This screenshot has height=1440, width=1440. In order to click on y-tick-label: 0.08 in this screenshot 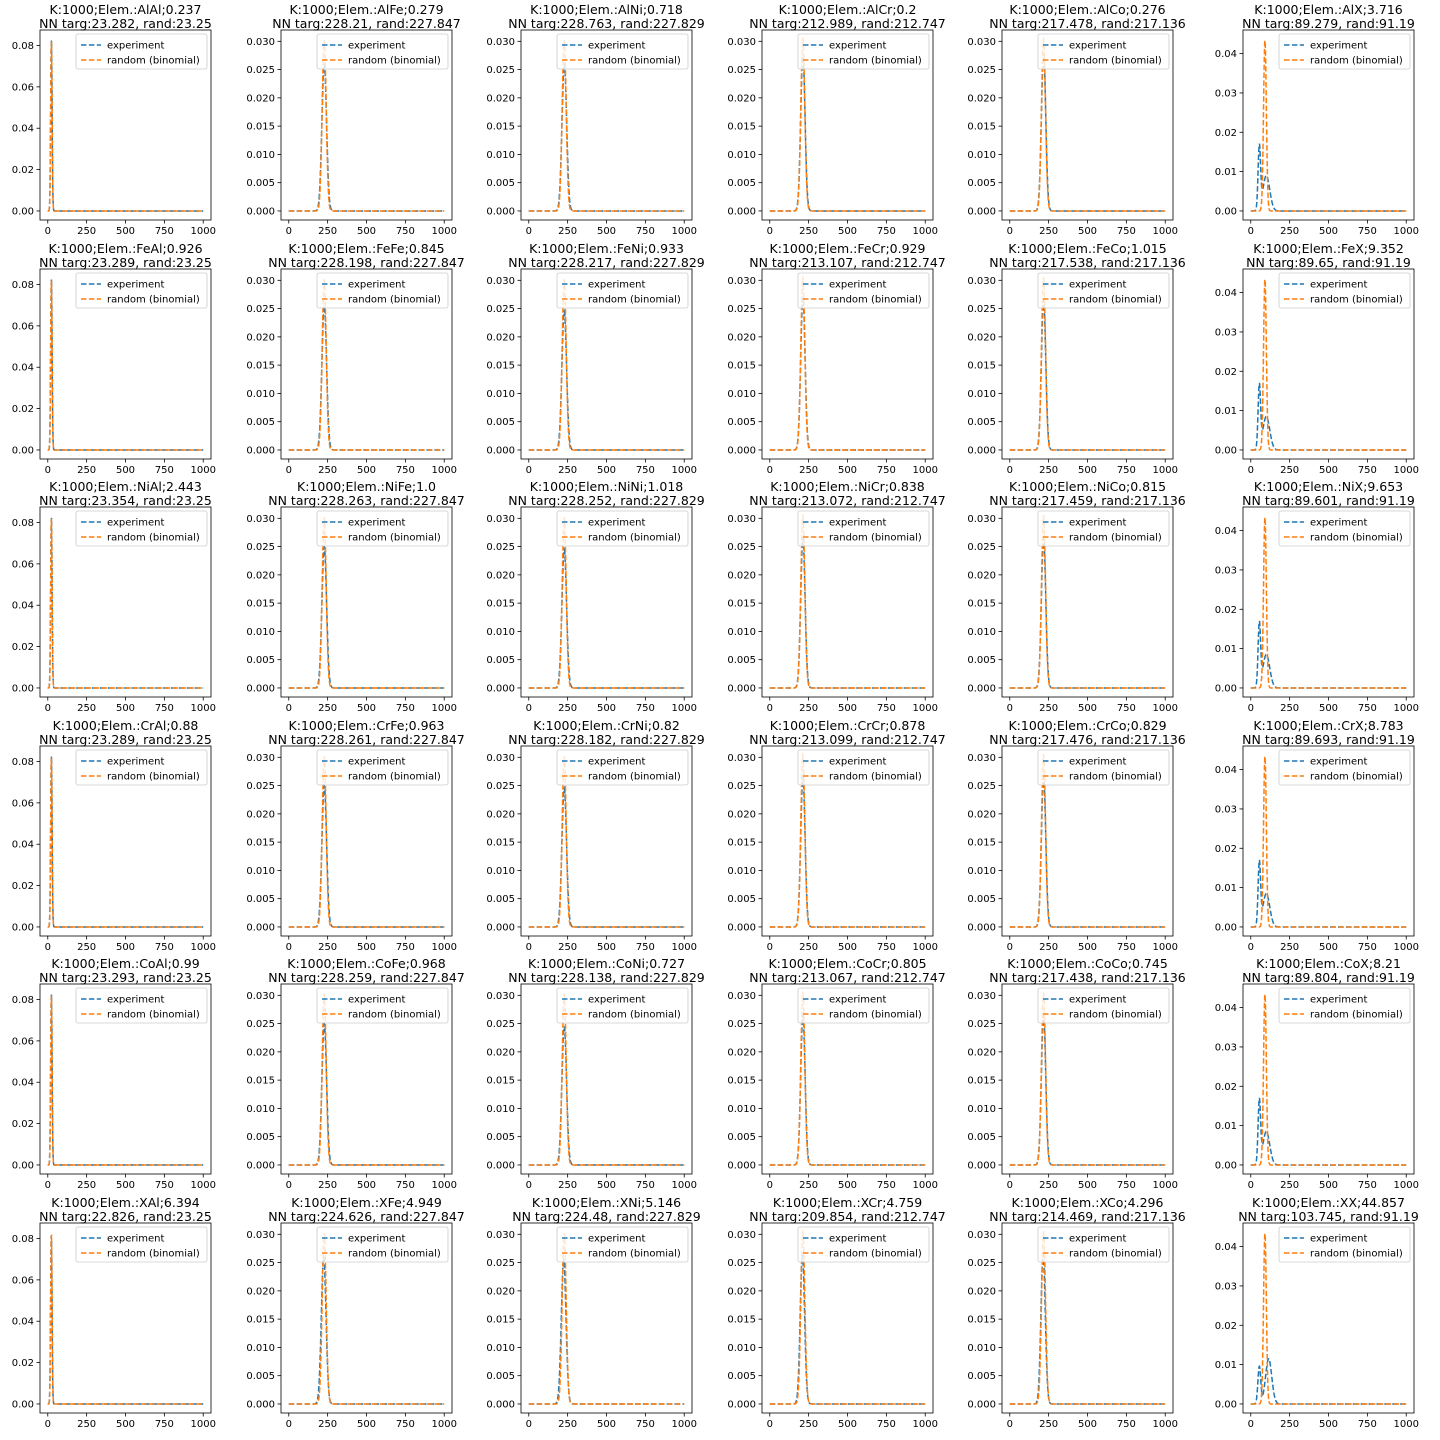, I will do `click(23, 523)`.